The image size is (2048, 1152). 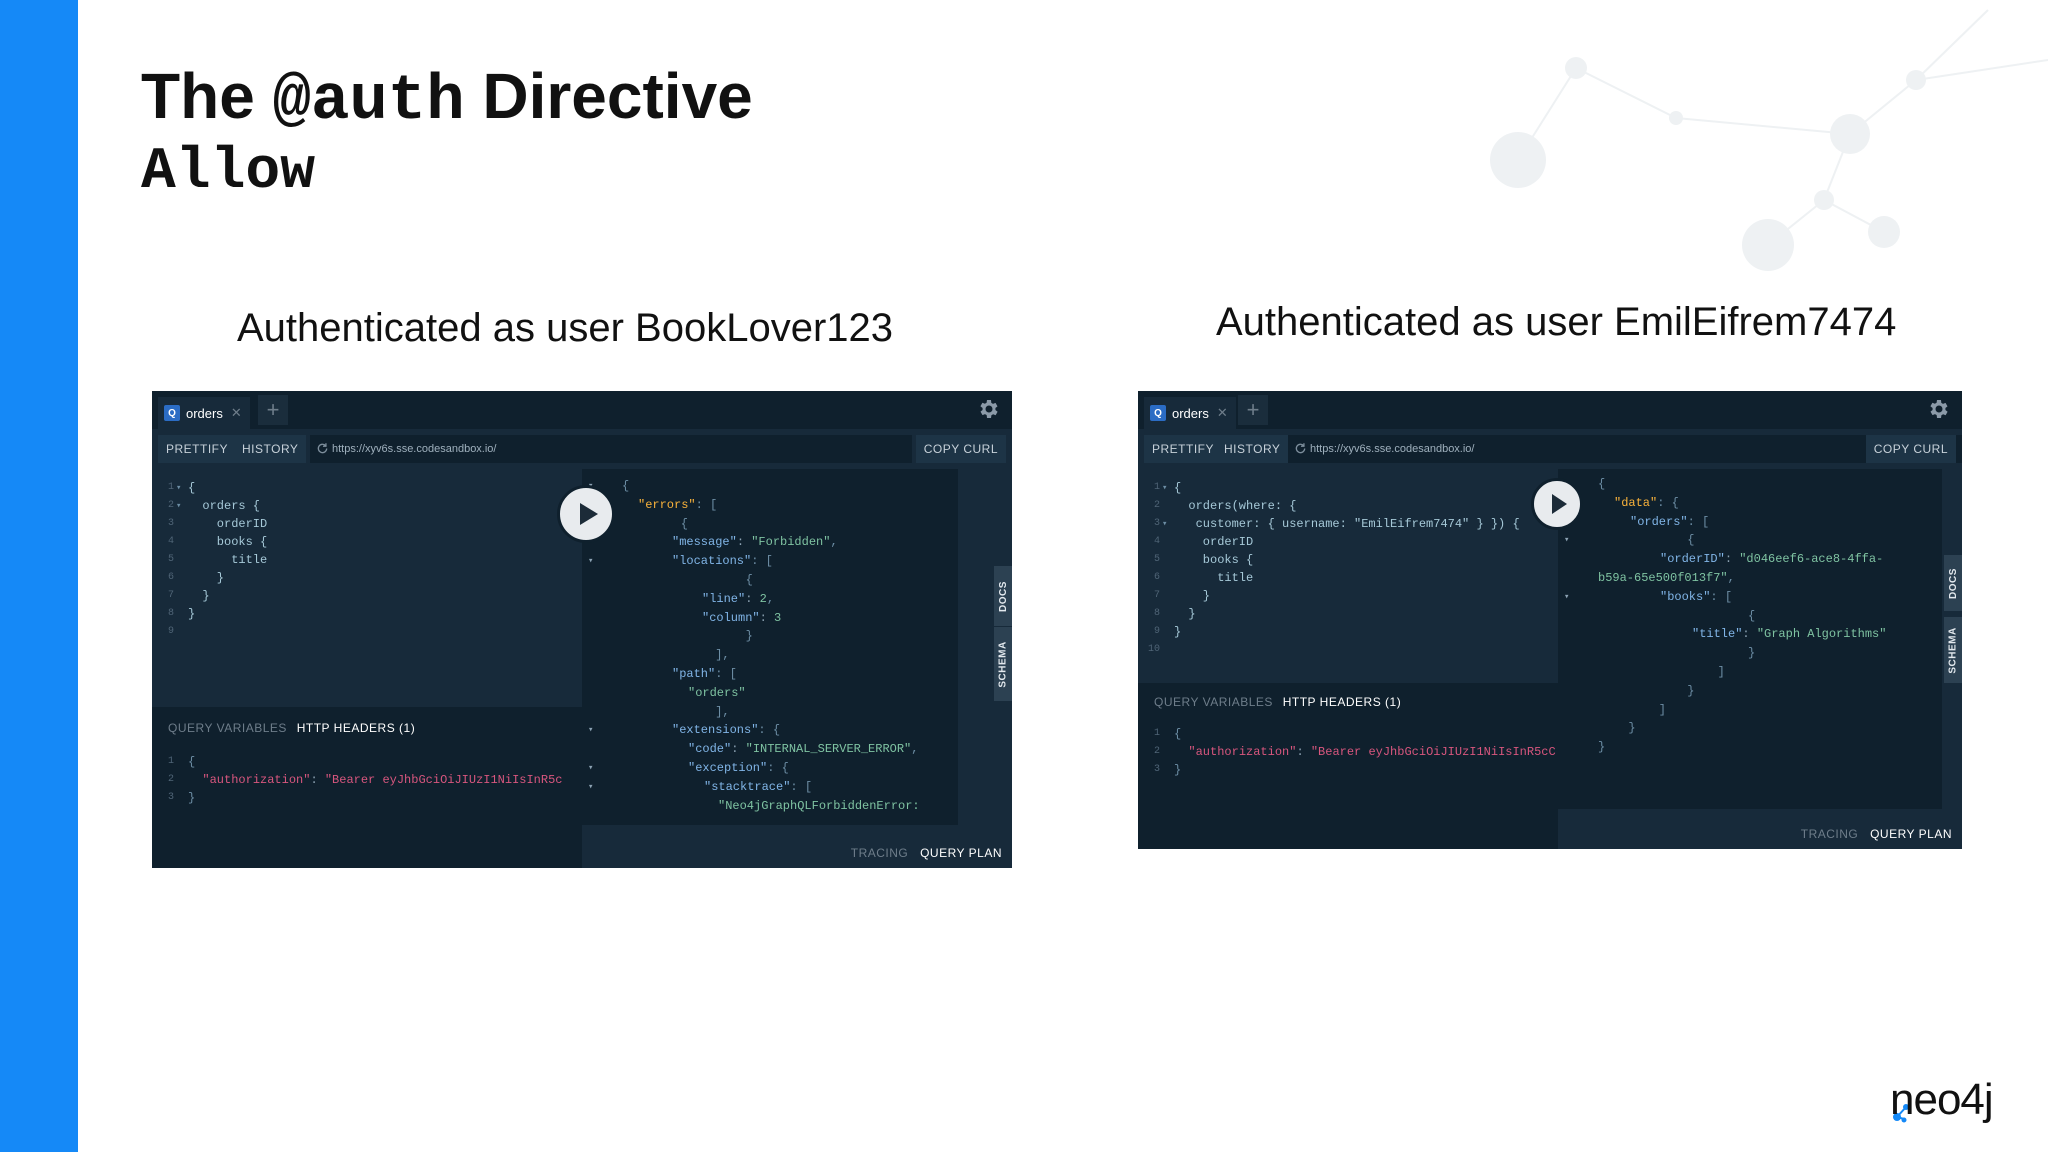 I want to click on variables-header: QUERY VARIABLES HTTP HEADERS (1), so click(x=1277, y=702).